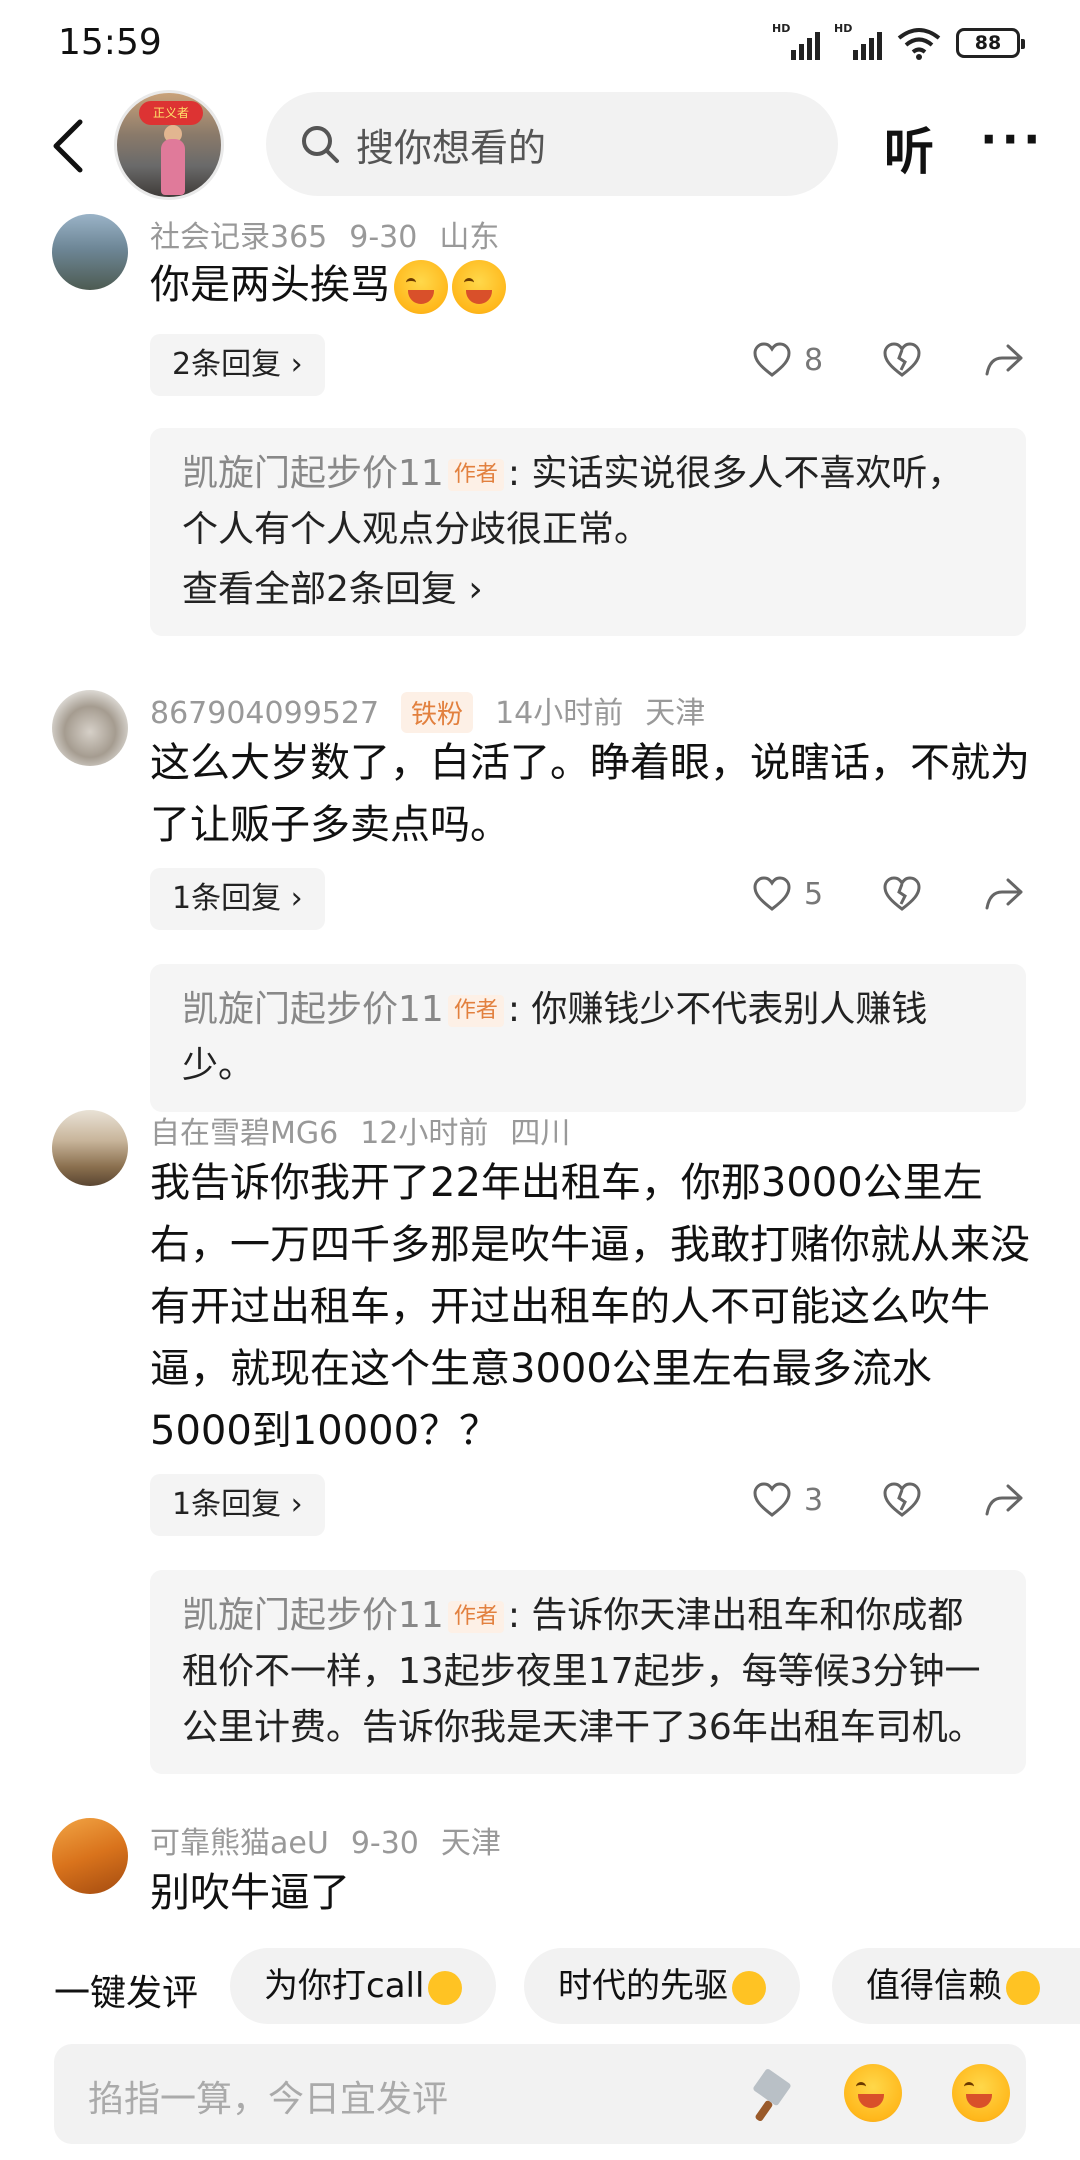 This screenshot has width=1080, height=2160. I want to click on listen-button: 听, so click(909, 148).